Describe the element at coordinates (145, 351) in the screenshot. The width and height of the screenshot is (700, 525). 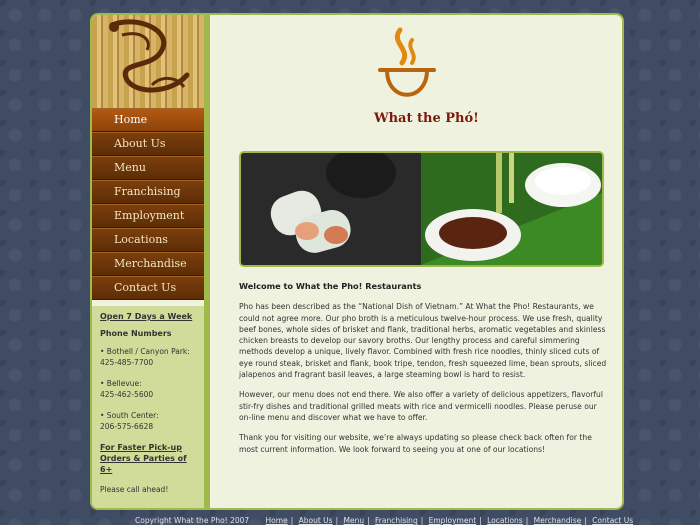
I see `location-name: • Bothell / Canyon Park:` at that location.